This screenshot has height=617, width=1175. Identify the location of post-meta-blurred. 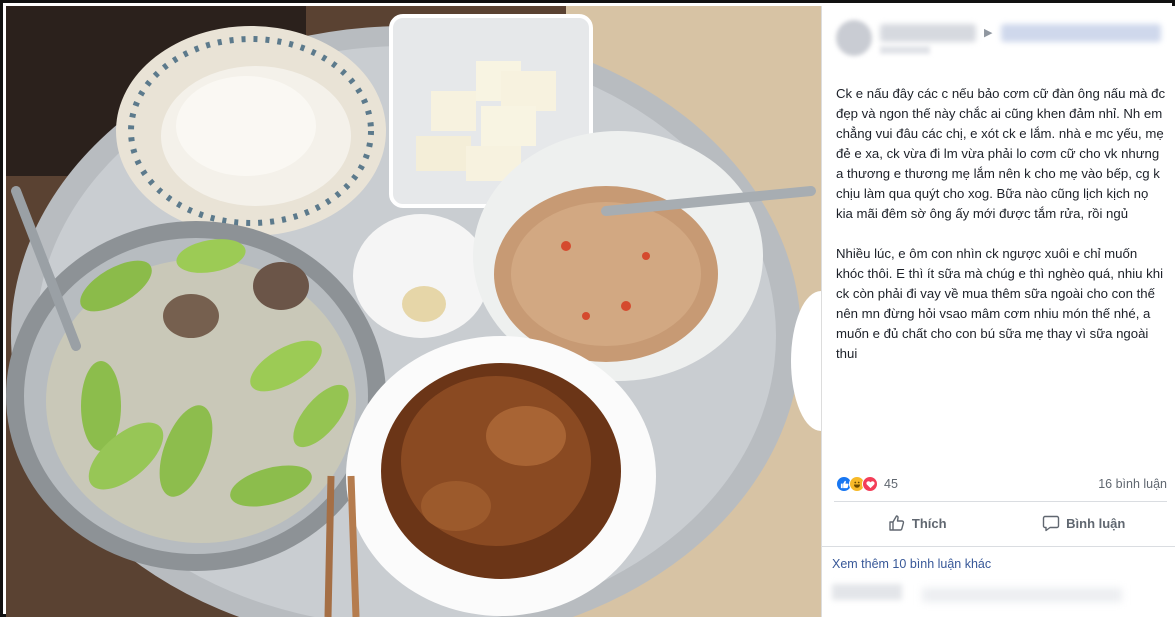
(905, 50).